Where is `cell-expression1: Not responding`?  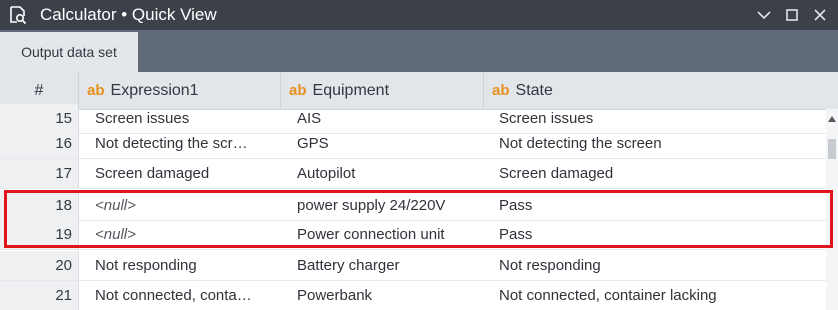
cell-expression1: Not responding is located at coordinates (185, 265).